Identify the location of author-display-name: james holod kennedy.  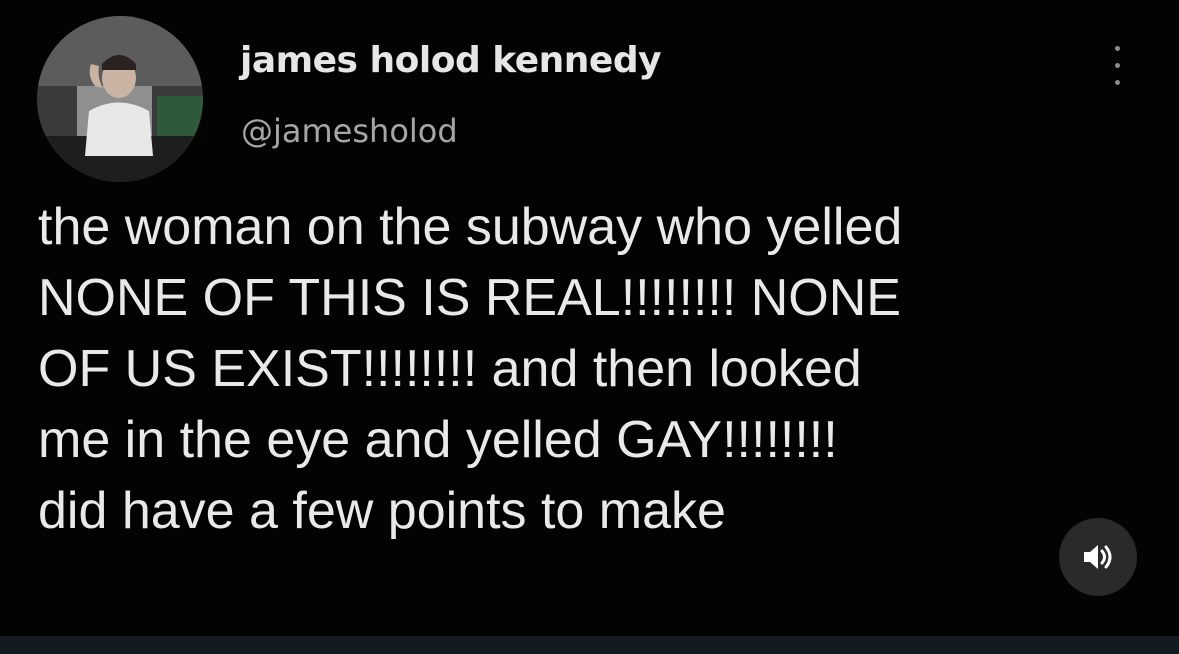
(451, 60).